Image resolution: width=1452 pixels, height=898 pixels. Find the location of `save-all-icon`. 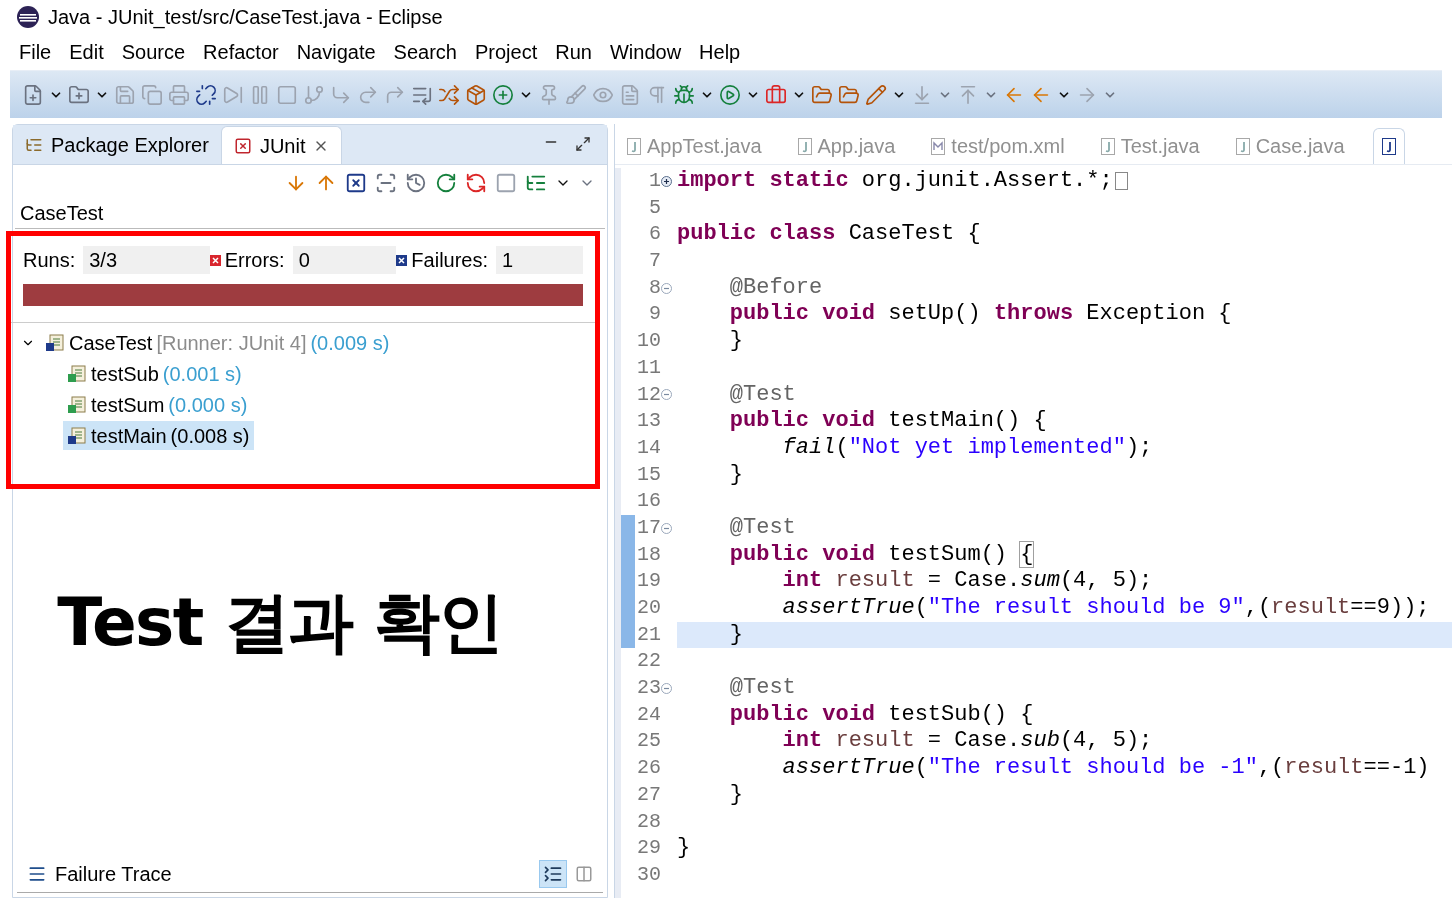

save-all-icon is located at coordinates (152, 94).